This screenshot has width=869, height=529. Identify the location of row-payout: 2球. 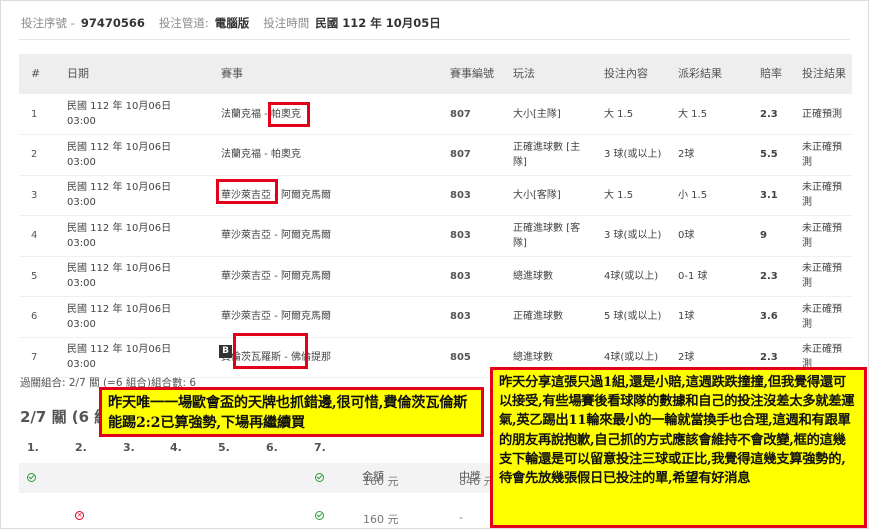
(713, 155).